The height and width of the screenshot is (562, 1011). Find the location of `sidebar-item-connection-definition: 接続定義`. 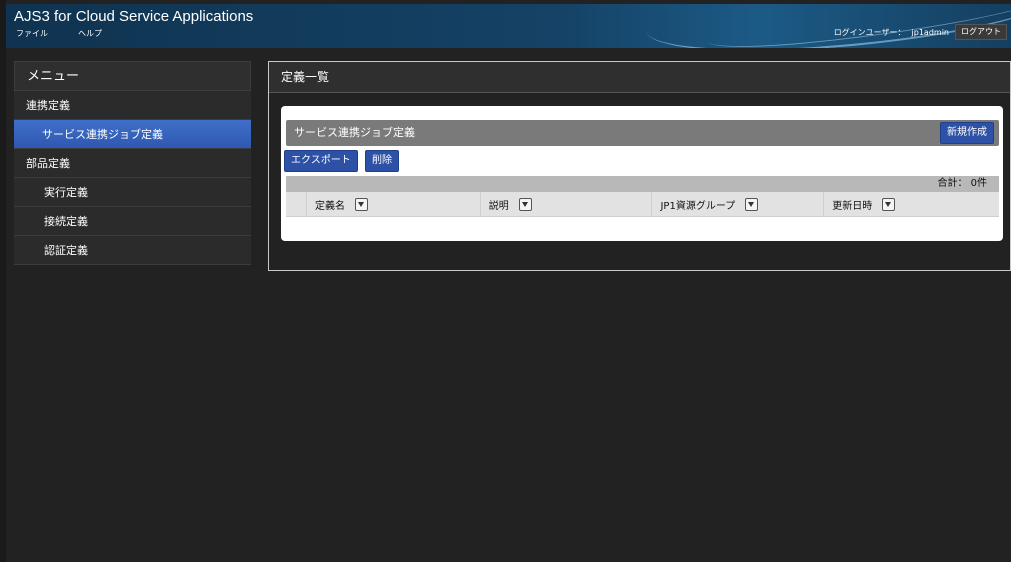

sidebar-item-connection-definition: 接続定義 is located at coordinates (132, 221).